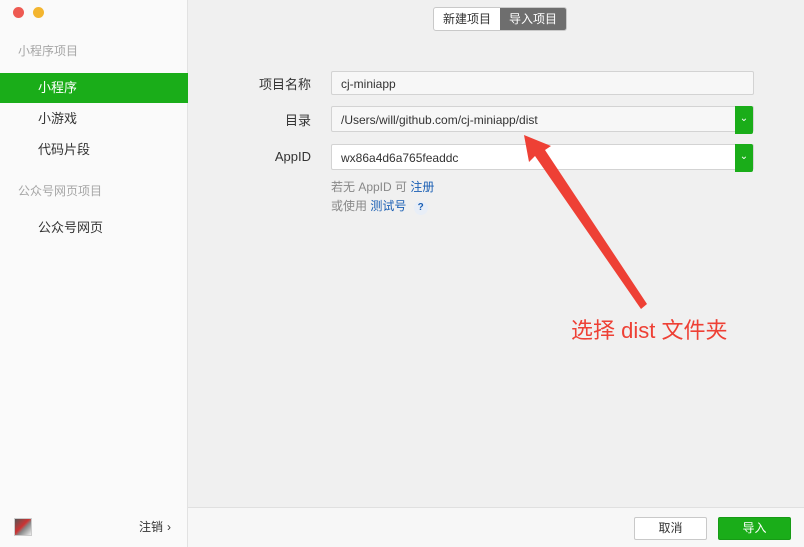 The height and width of the screenshot is (547, 804). What do you see at coordinates (292, 156) in the screenshot?
I see `appid-label: AppID` at bounding box center [292, 156].